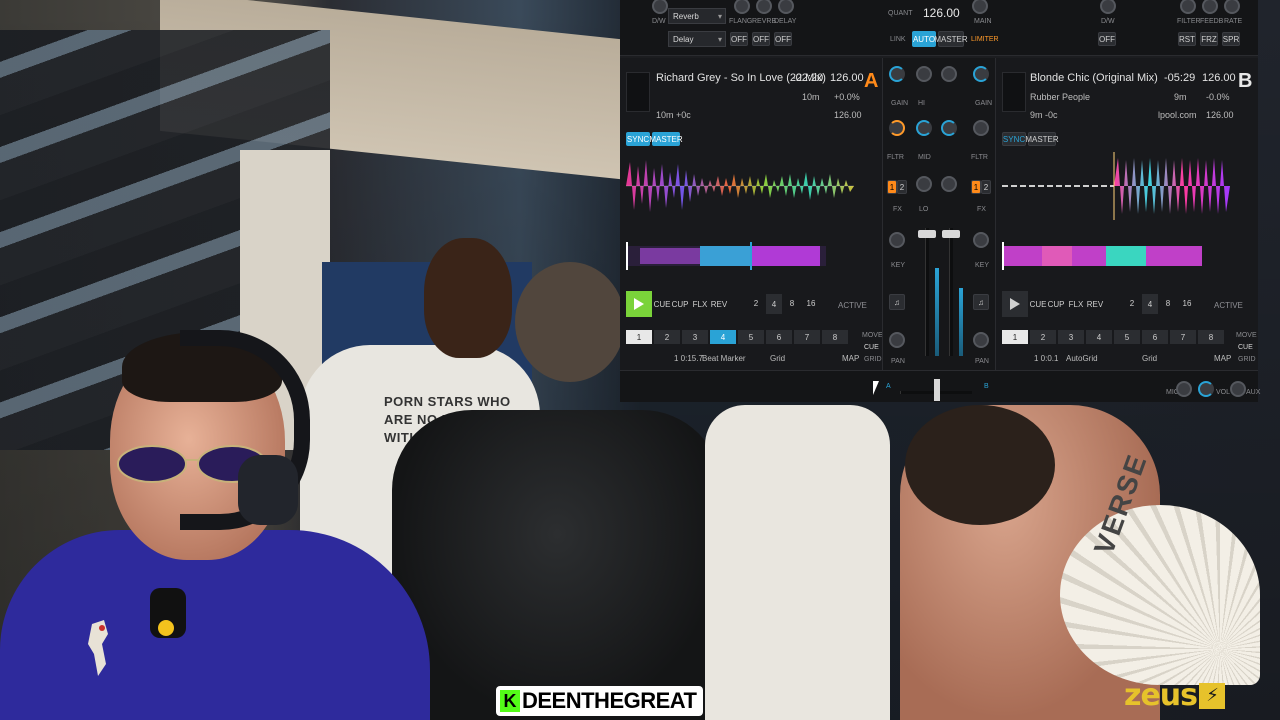 The image size is (1280, 720). What do you see at coordinates (1127, 337) in the screenshot?
I see `deck-b-pad-5: 5` at bounding box center [1127, 337].